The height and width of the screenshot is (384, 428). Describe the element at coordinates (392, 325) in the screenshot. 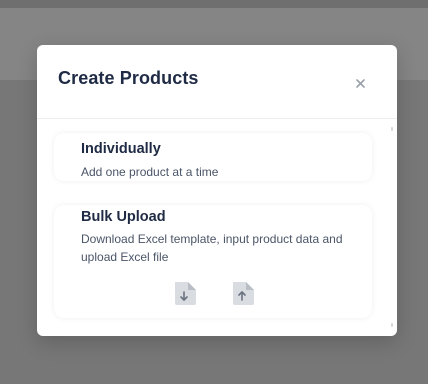

I see `scrollbar-bottom-indicator` at that location.